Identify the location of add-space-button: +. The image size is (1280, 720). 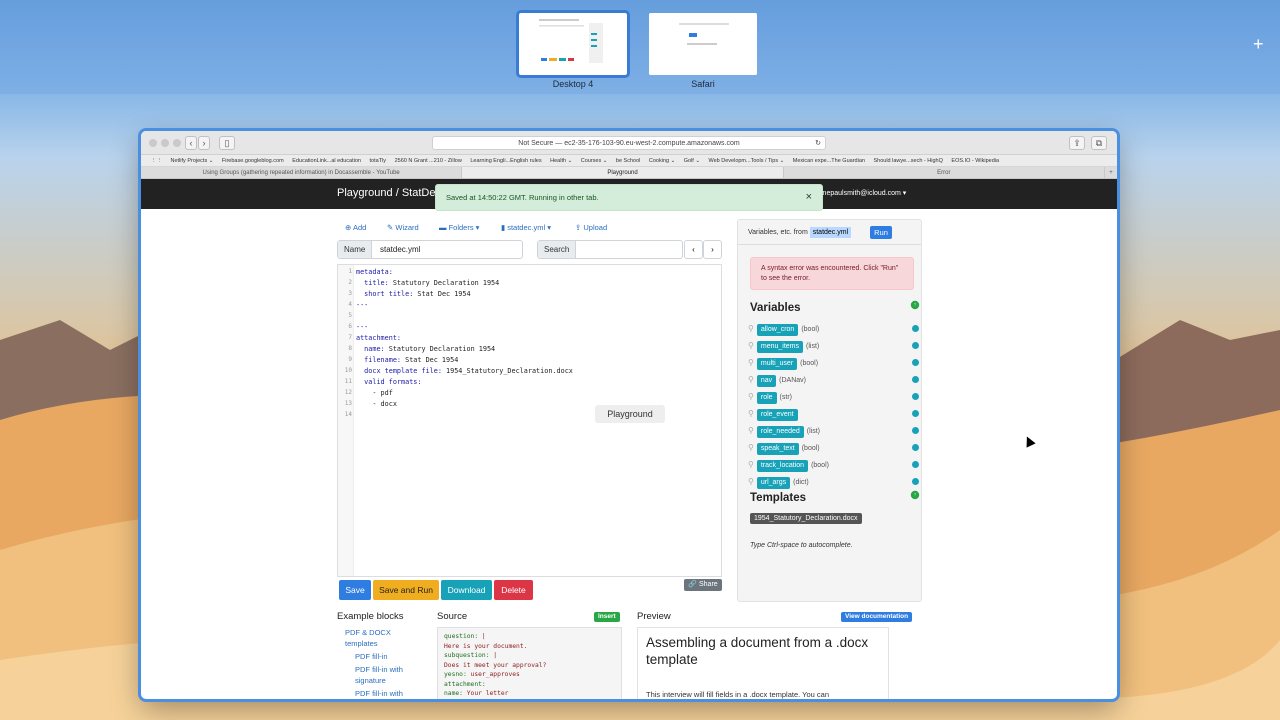
(1258, 44).